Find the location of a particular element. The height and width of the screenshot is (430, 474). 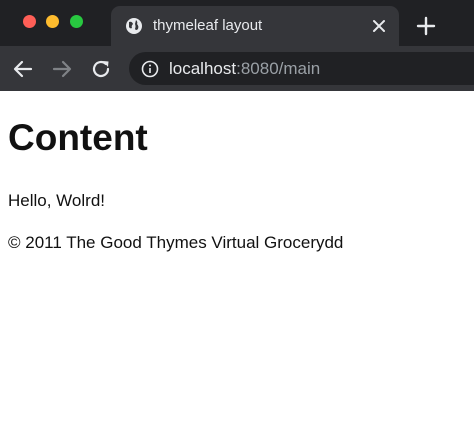

window-zoom-button is located at coordinates (76, 21).